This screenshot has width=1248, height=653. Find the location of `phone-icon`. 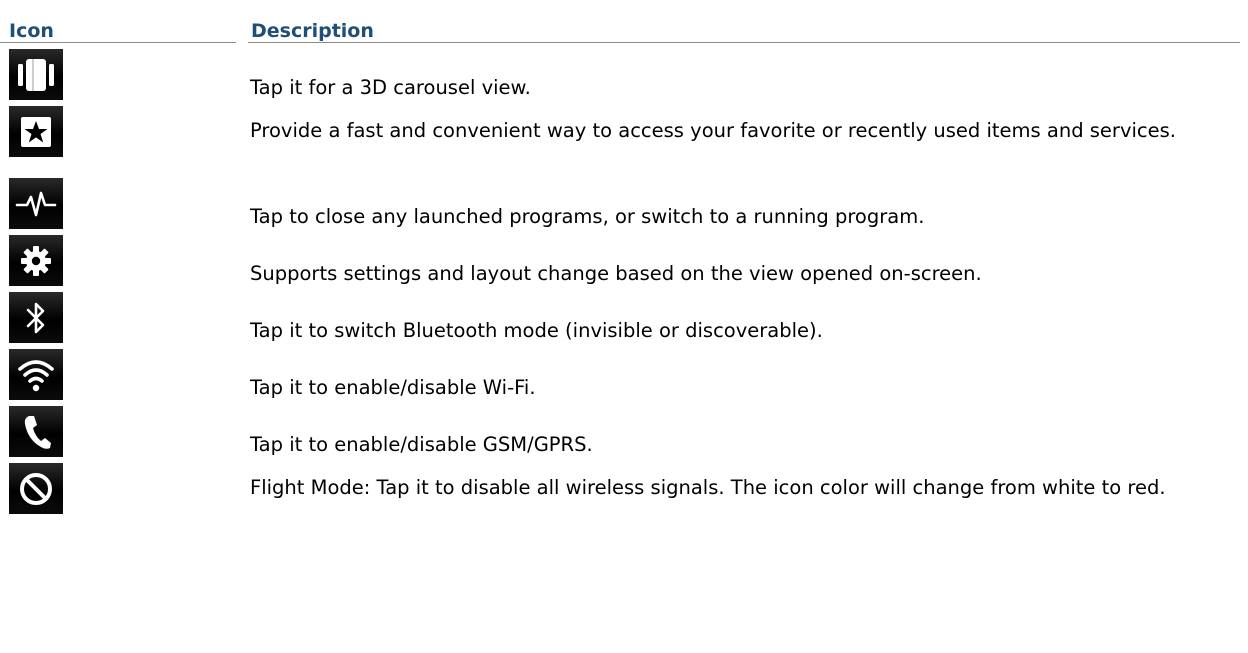

phone-icon is located at coordinates (36, 431).